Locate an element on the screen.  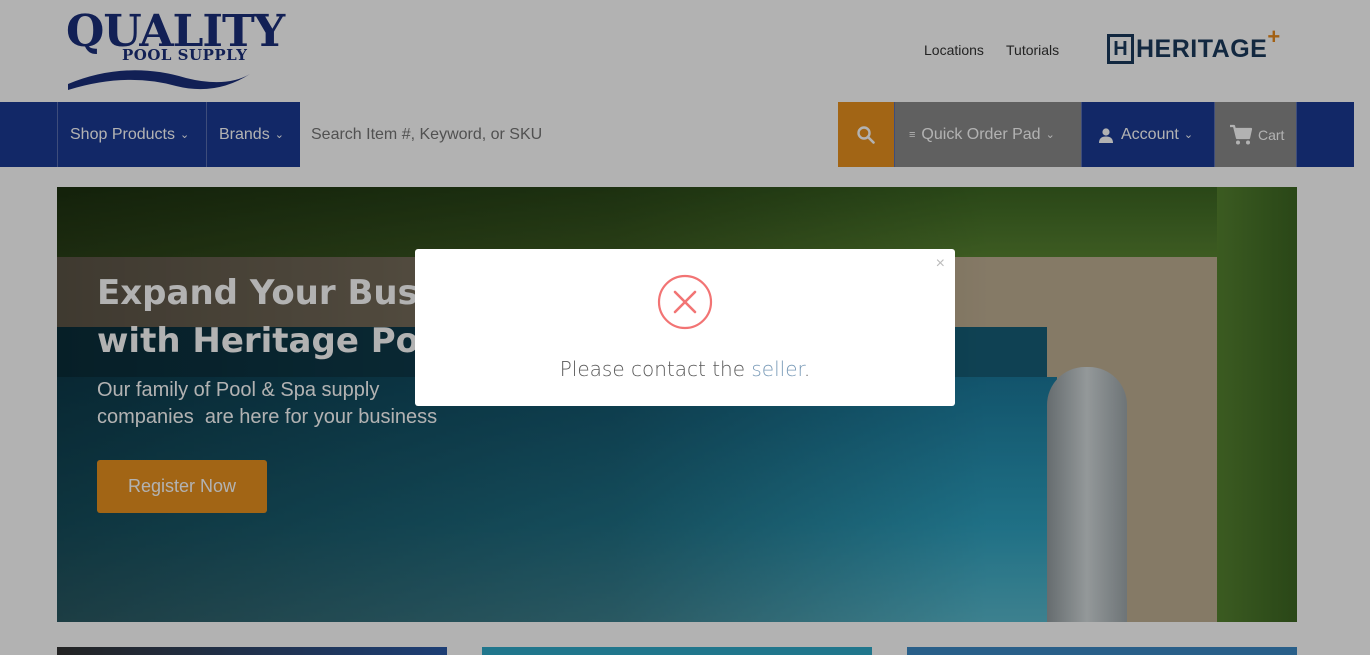
seller-link: seller is located at coordinates (777, 369).